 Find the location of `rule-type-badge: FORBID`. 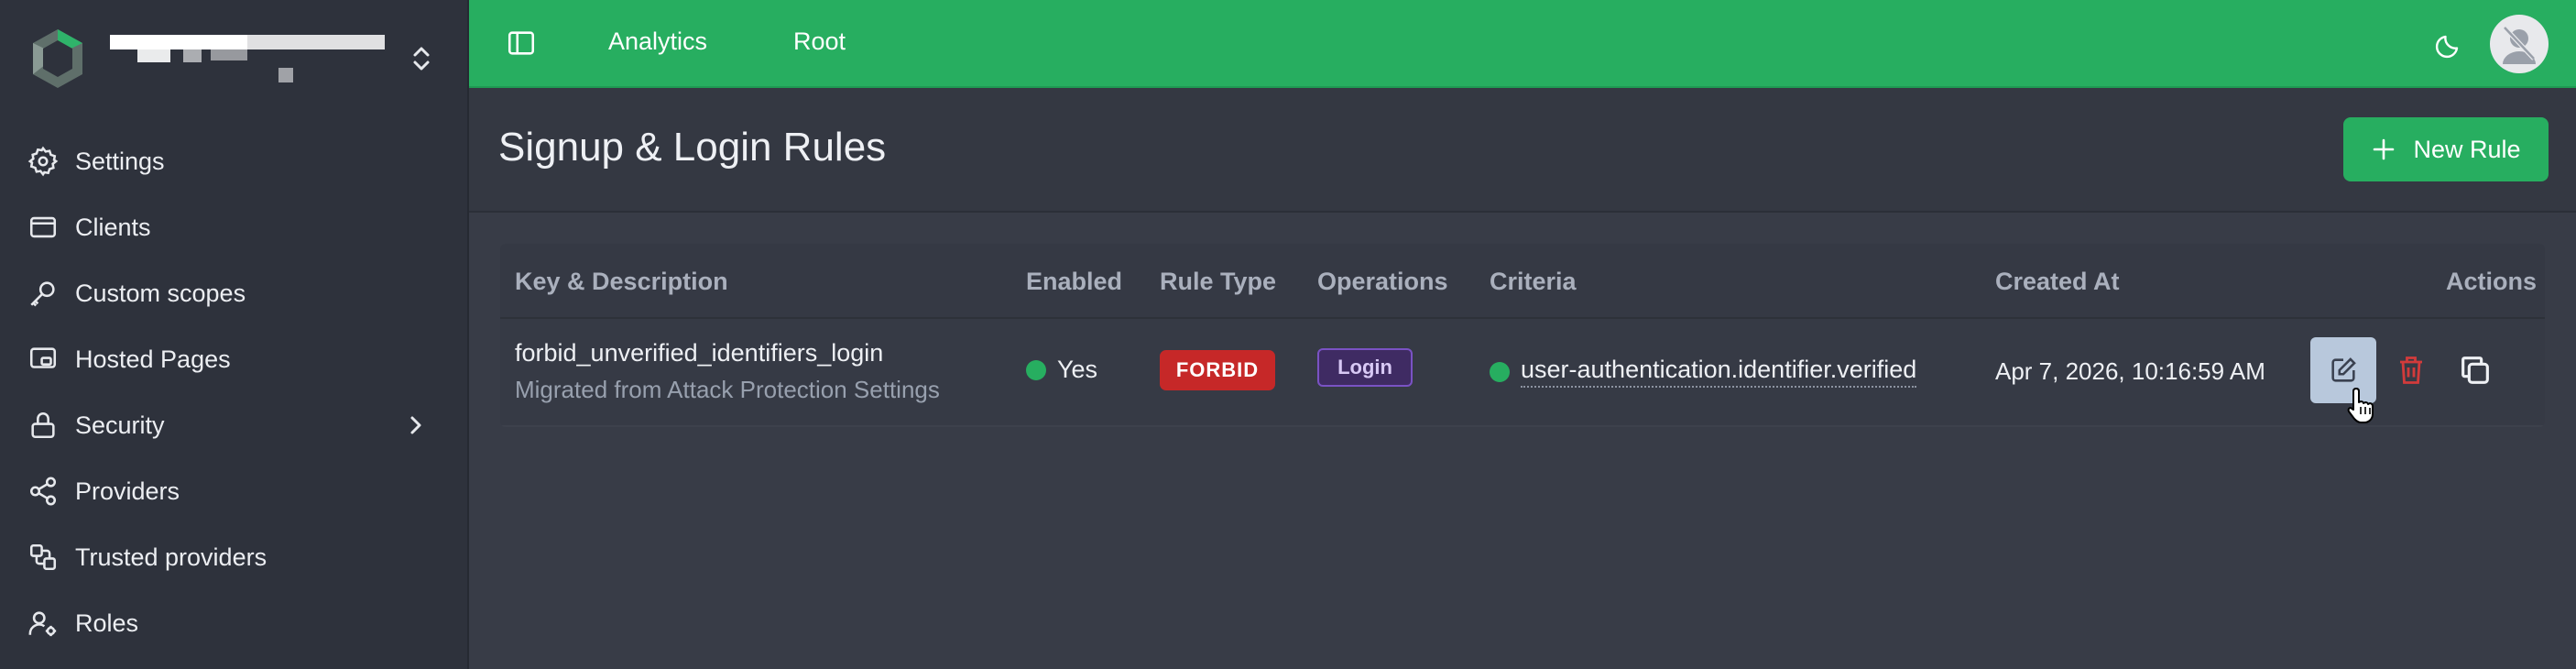

rule-type-badge: FORBID is located at coordinates (1218, 370).